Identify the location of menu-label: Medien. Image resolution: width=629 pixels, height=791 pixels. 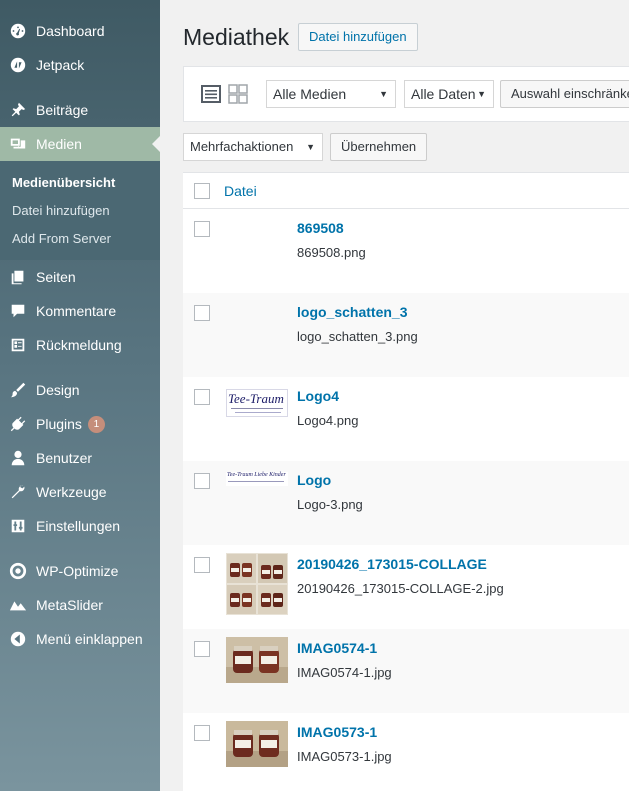
(59, 144).